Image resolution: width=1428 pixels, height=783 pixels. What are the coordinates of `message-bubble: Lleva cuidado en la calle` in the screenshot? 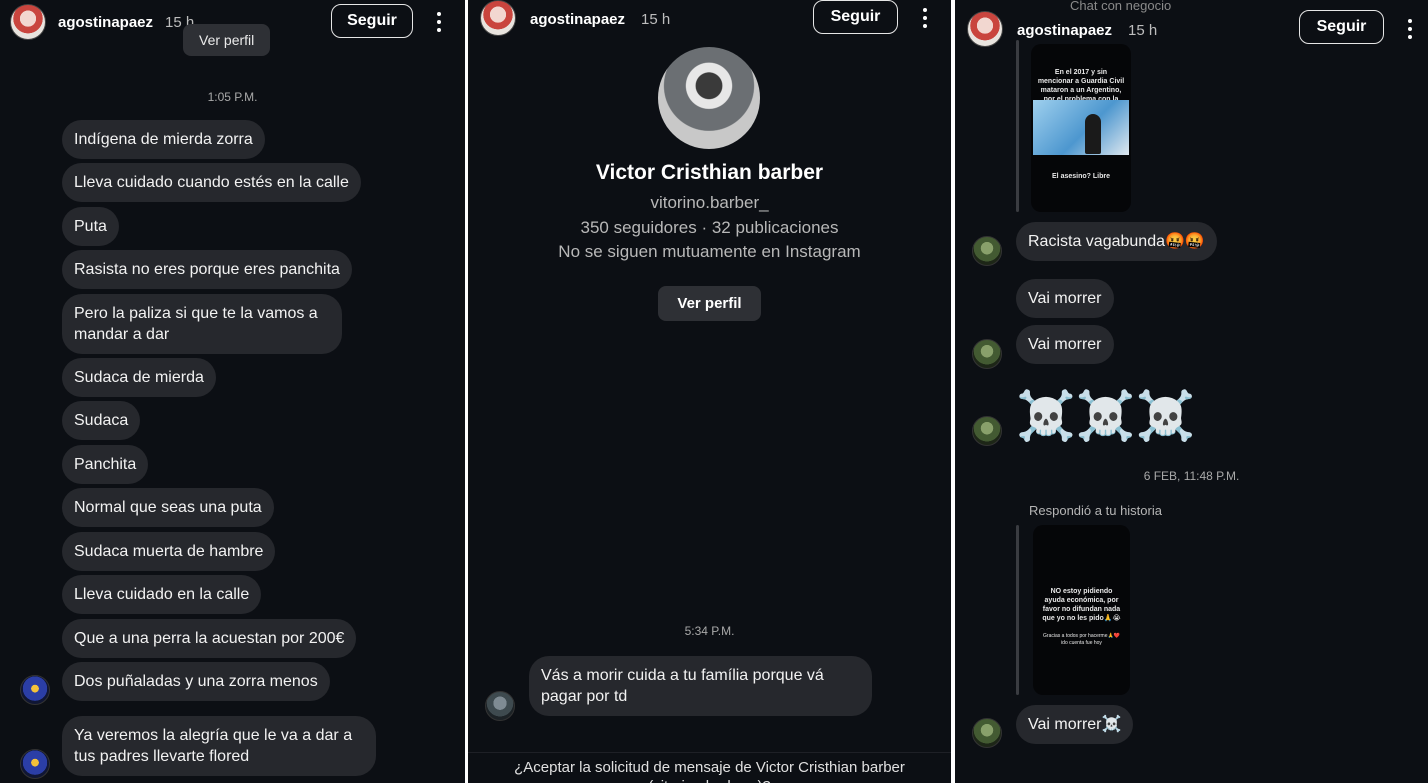 It's located at (162, 594).